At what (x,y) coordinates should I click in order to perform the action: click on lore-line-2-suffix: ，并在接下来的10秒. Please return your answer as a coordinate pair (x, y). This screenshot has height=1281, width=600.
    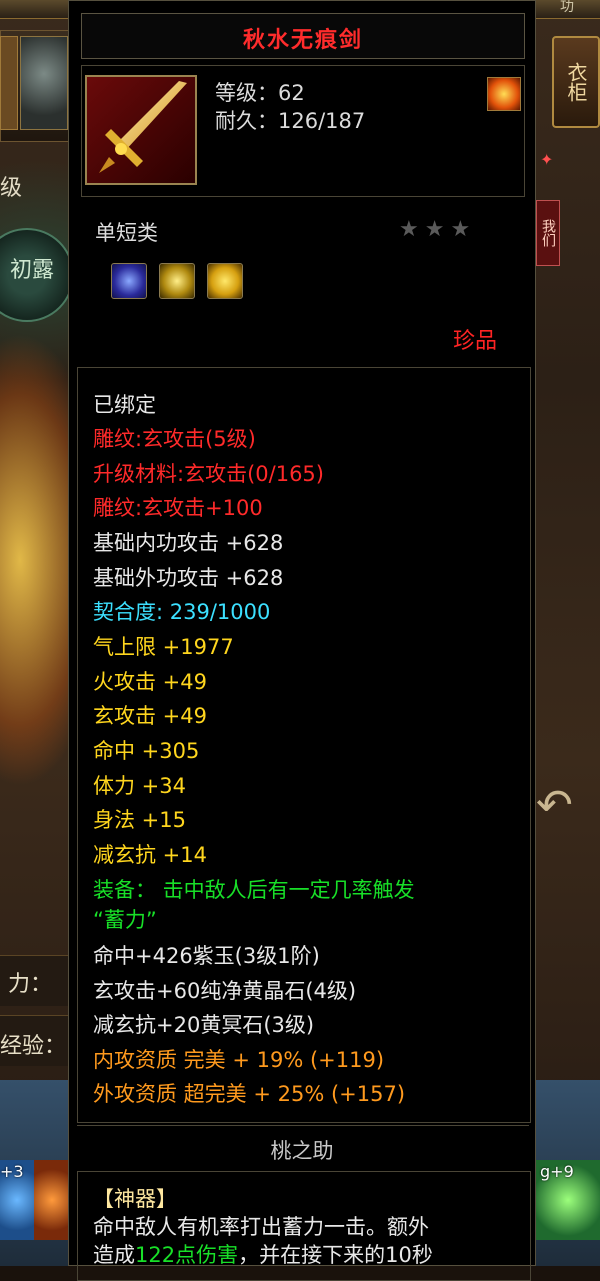
    Looking at the image, I should click on (335, 1255).